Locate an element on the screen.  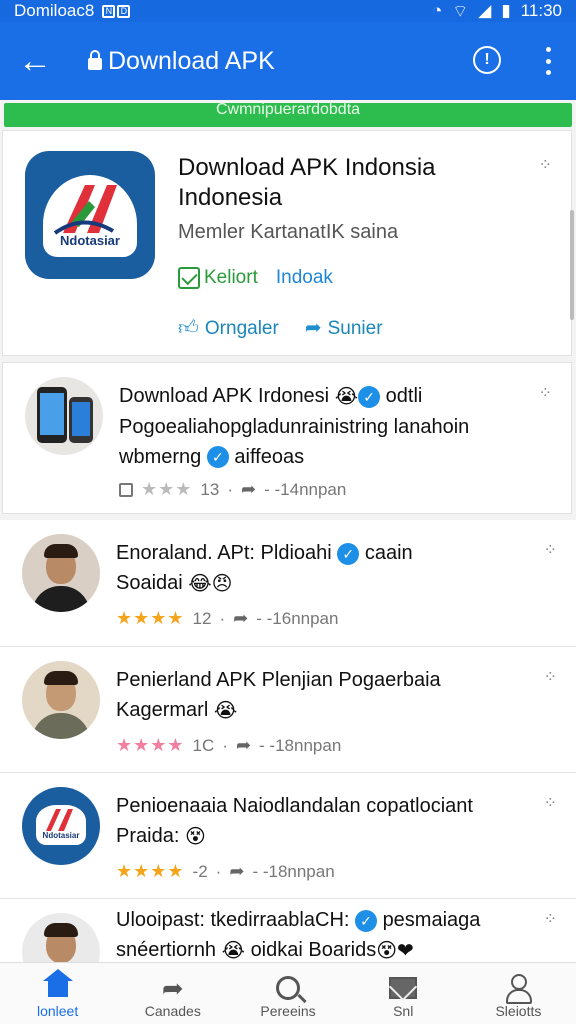
carrier-label: Domiloac8 is located at coordinates (54, 10).